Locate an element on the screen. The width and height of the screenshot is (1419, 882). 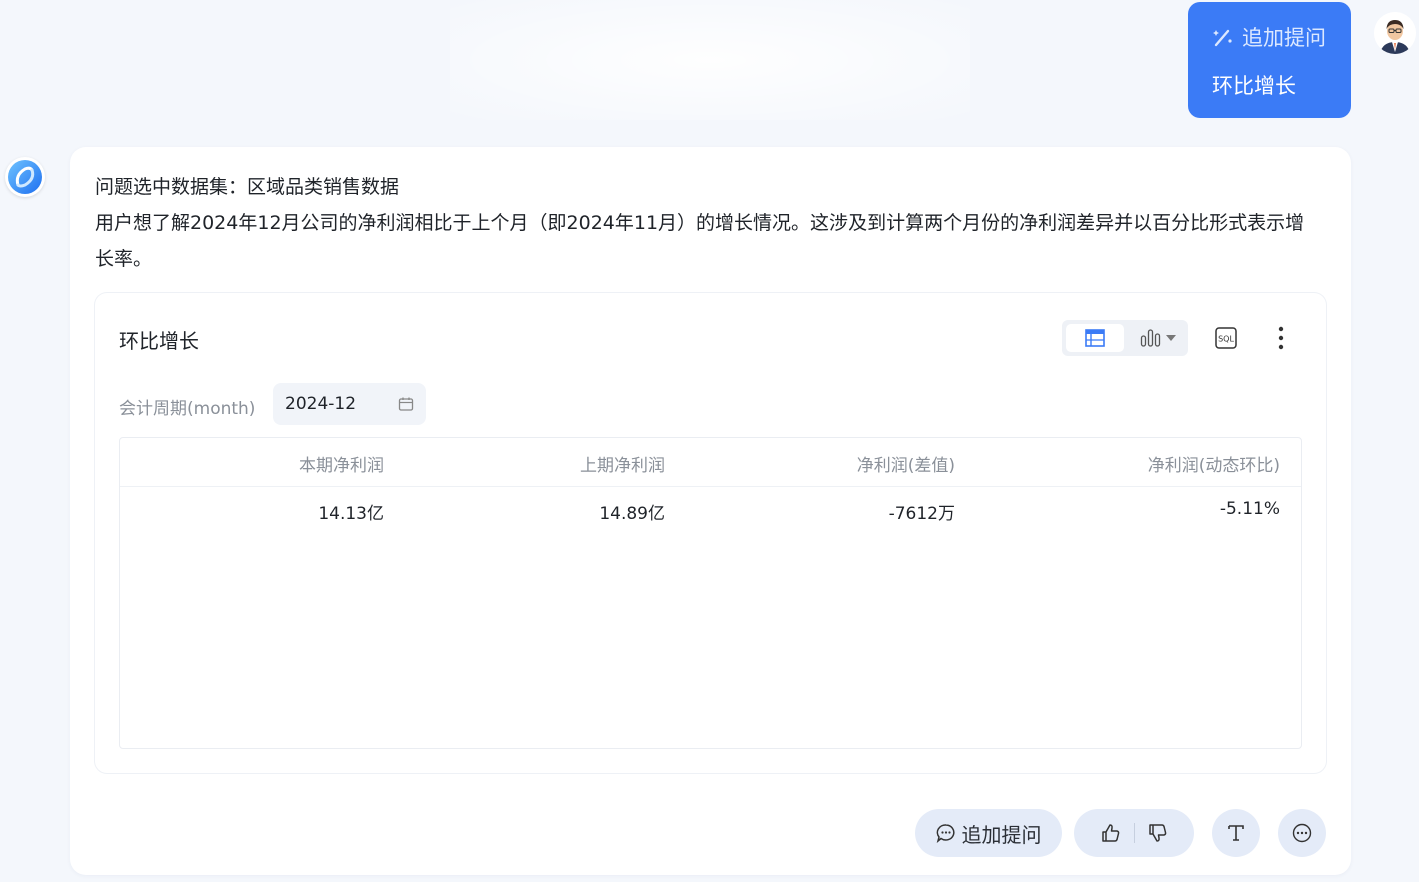
cell-previous-profit: 14.89亿 is located at coordinates (632, 514).